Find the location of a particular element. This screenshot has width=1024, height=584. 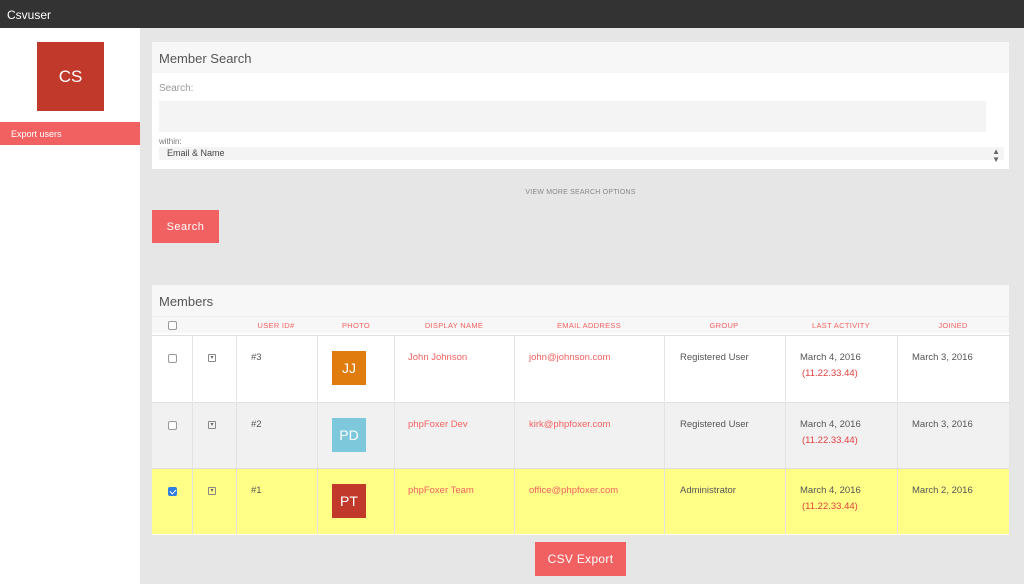

app-avatar: CS is located at coordinates (70, 76).